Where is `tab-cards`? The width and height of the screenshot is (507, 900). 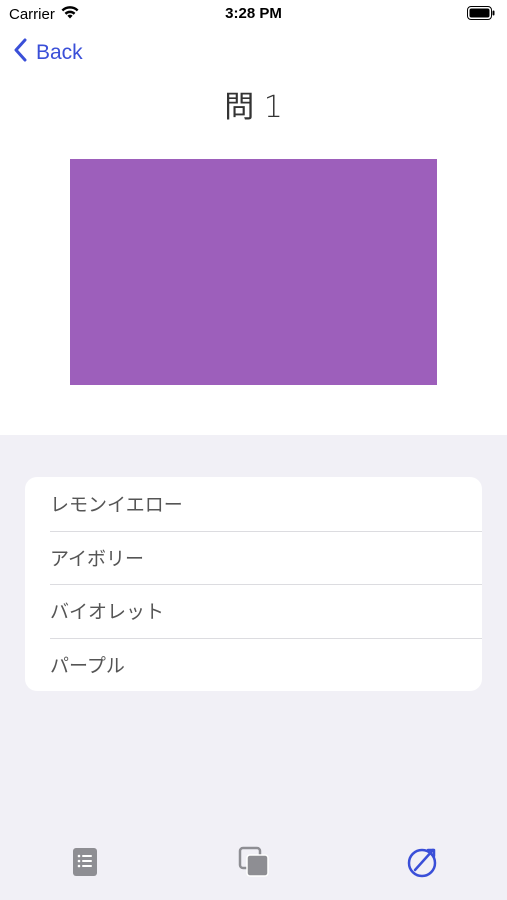 tab-cards is located at coordinates (254, 864).